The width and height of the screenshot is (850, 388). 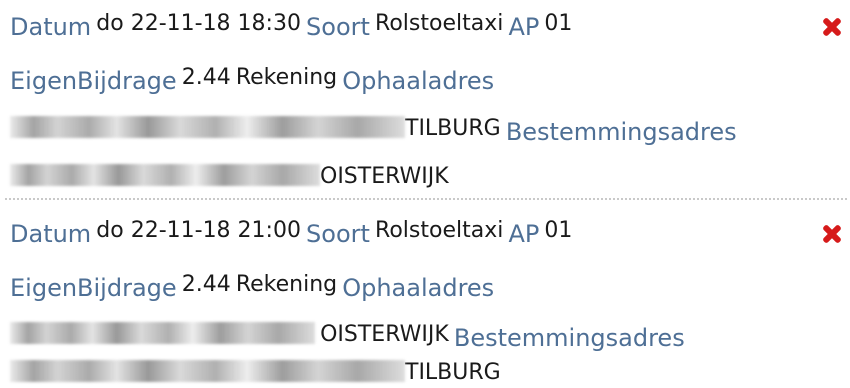 I want to click on pickup-city: TILBURG, so click(x=453, y=128).